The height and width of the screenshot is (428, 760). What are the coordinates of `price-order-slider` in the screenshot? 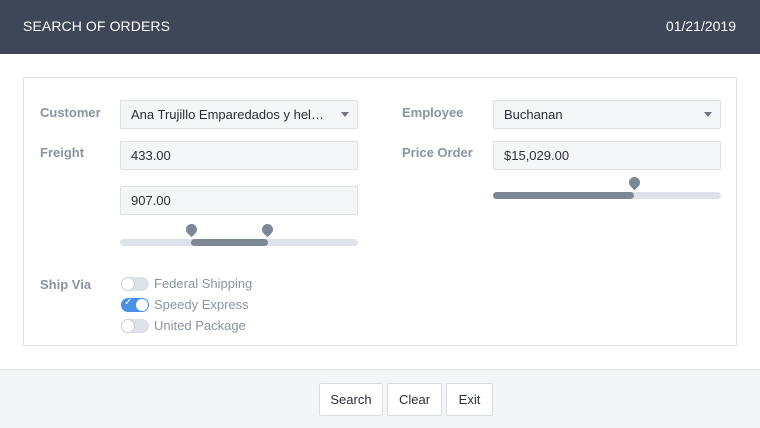 It's located at (607, 195).